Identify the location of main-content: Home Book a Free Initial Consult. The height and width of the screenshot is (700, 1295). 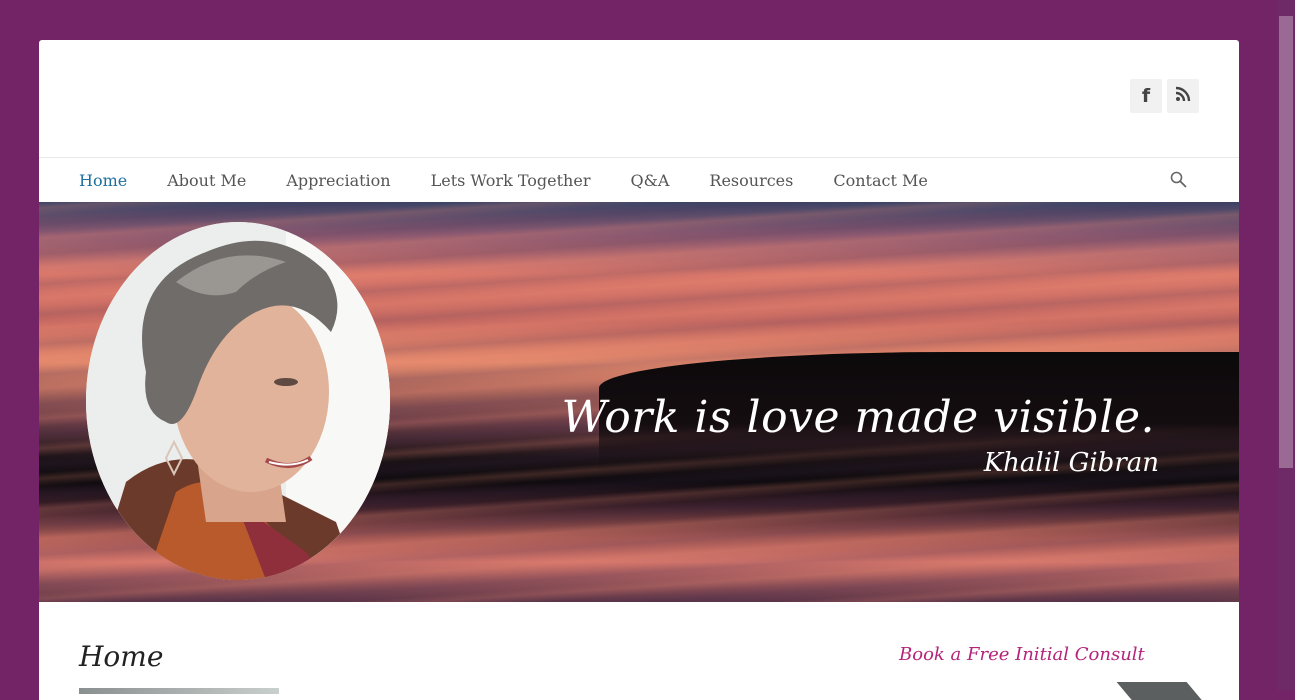
(639, 651).